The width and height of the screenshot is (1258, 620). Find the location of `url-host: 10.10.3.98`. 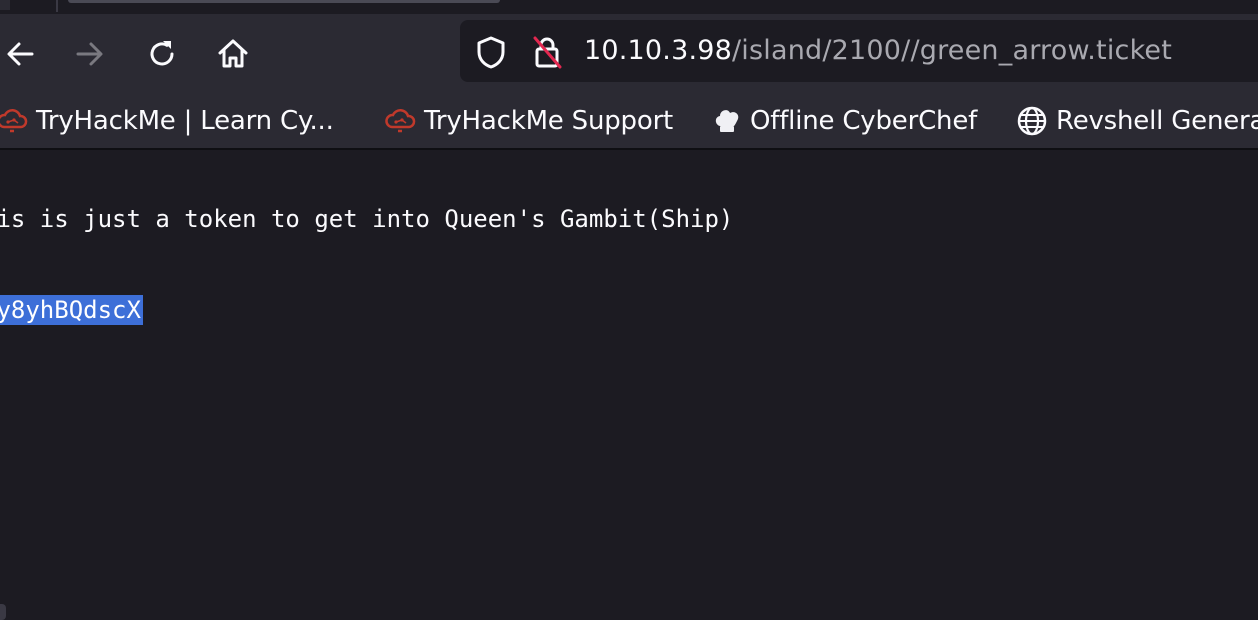

url-host: 10.10.3.98 is located at coordinates (658, 50).